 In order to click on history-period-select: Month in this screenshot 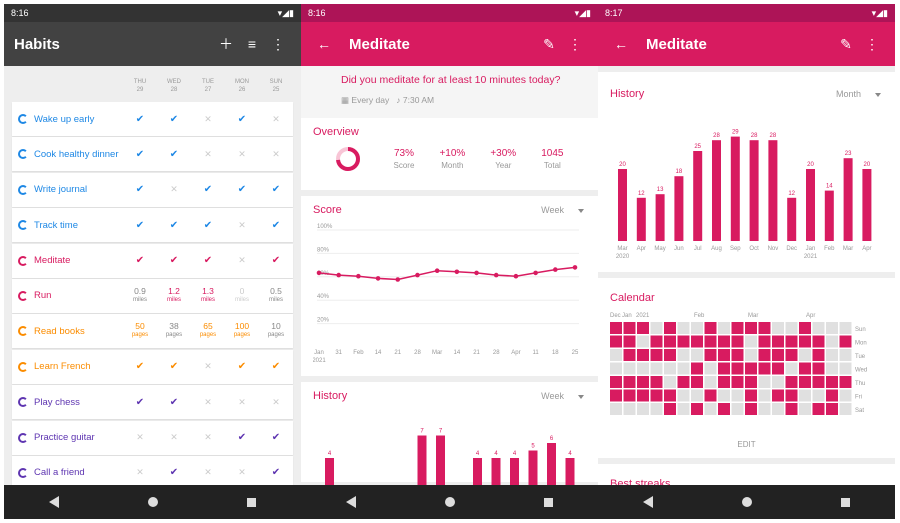, I will do `click(858, 94)`.